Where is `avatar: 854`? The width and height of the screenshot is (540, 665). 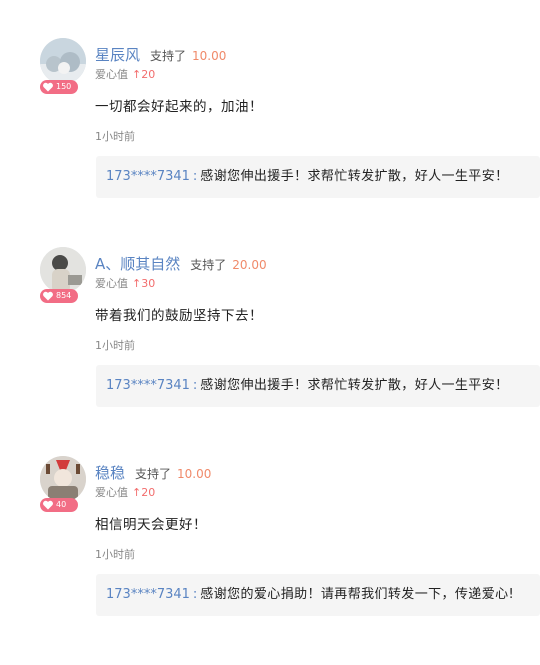 avatar: 854 is located at coordinates (63, 275).